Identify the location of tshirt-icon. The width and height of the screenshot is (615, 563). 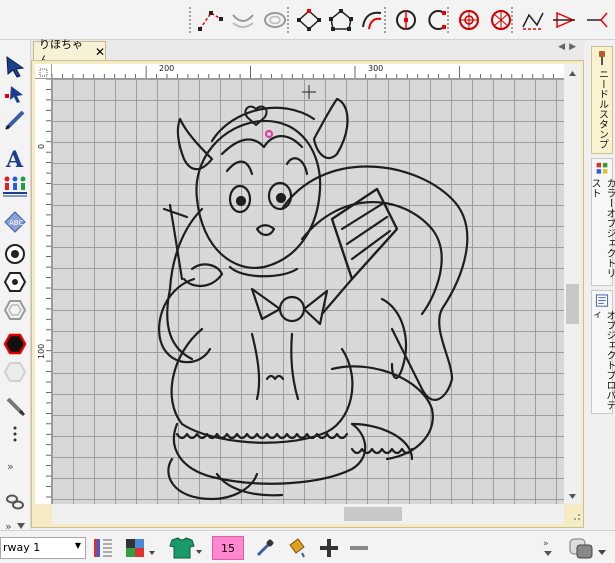
(185, 548).